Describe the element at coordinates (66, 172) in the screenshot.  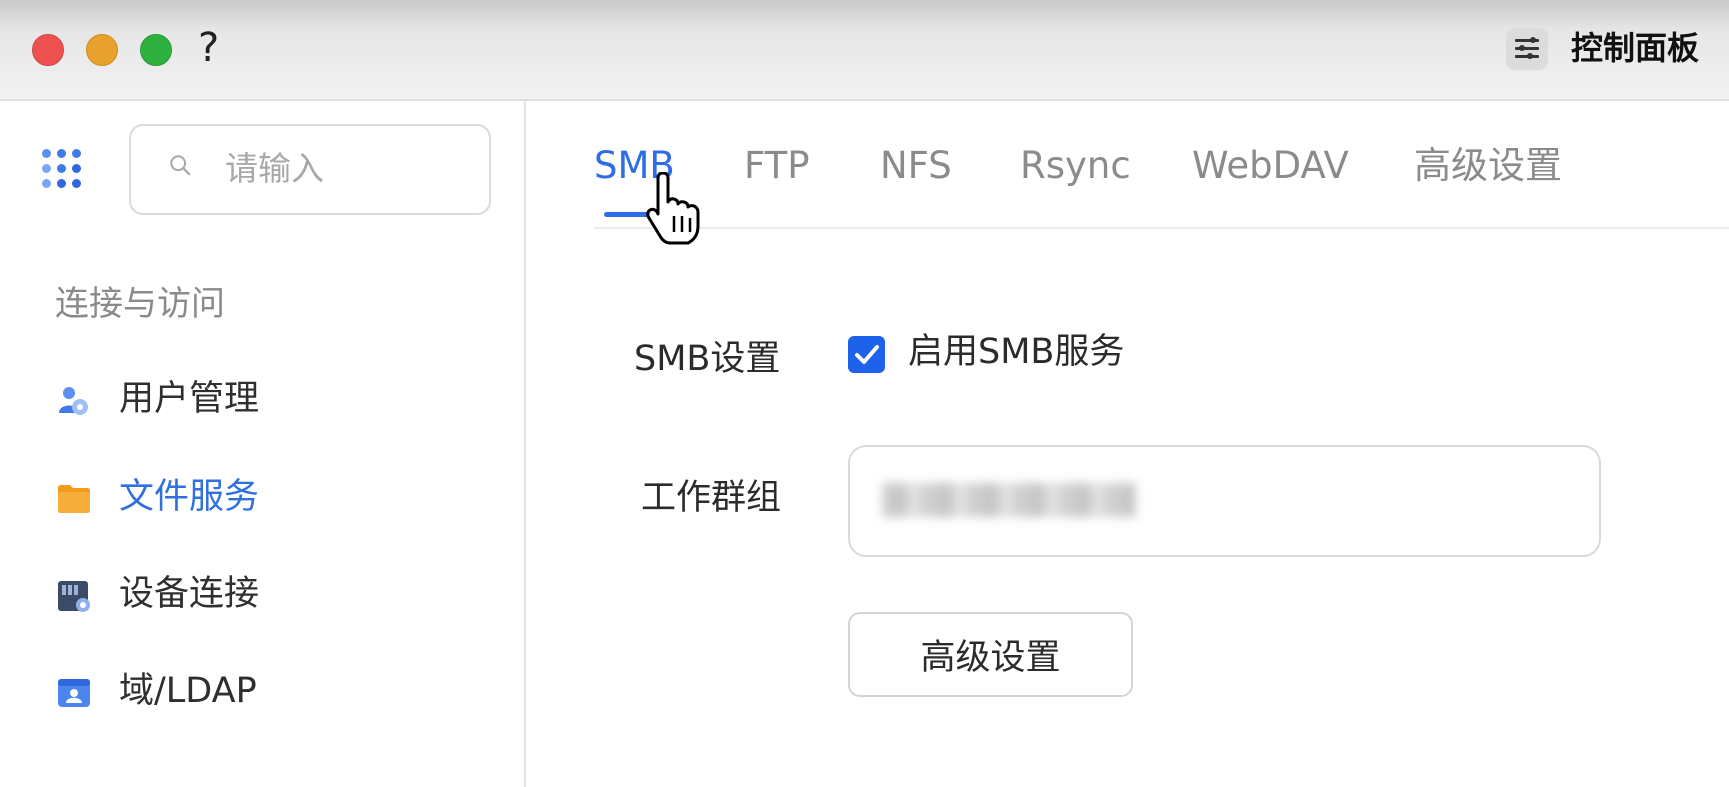
I see `grid-dots-icon` at that location.